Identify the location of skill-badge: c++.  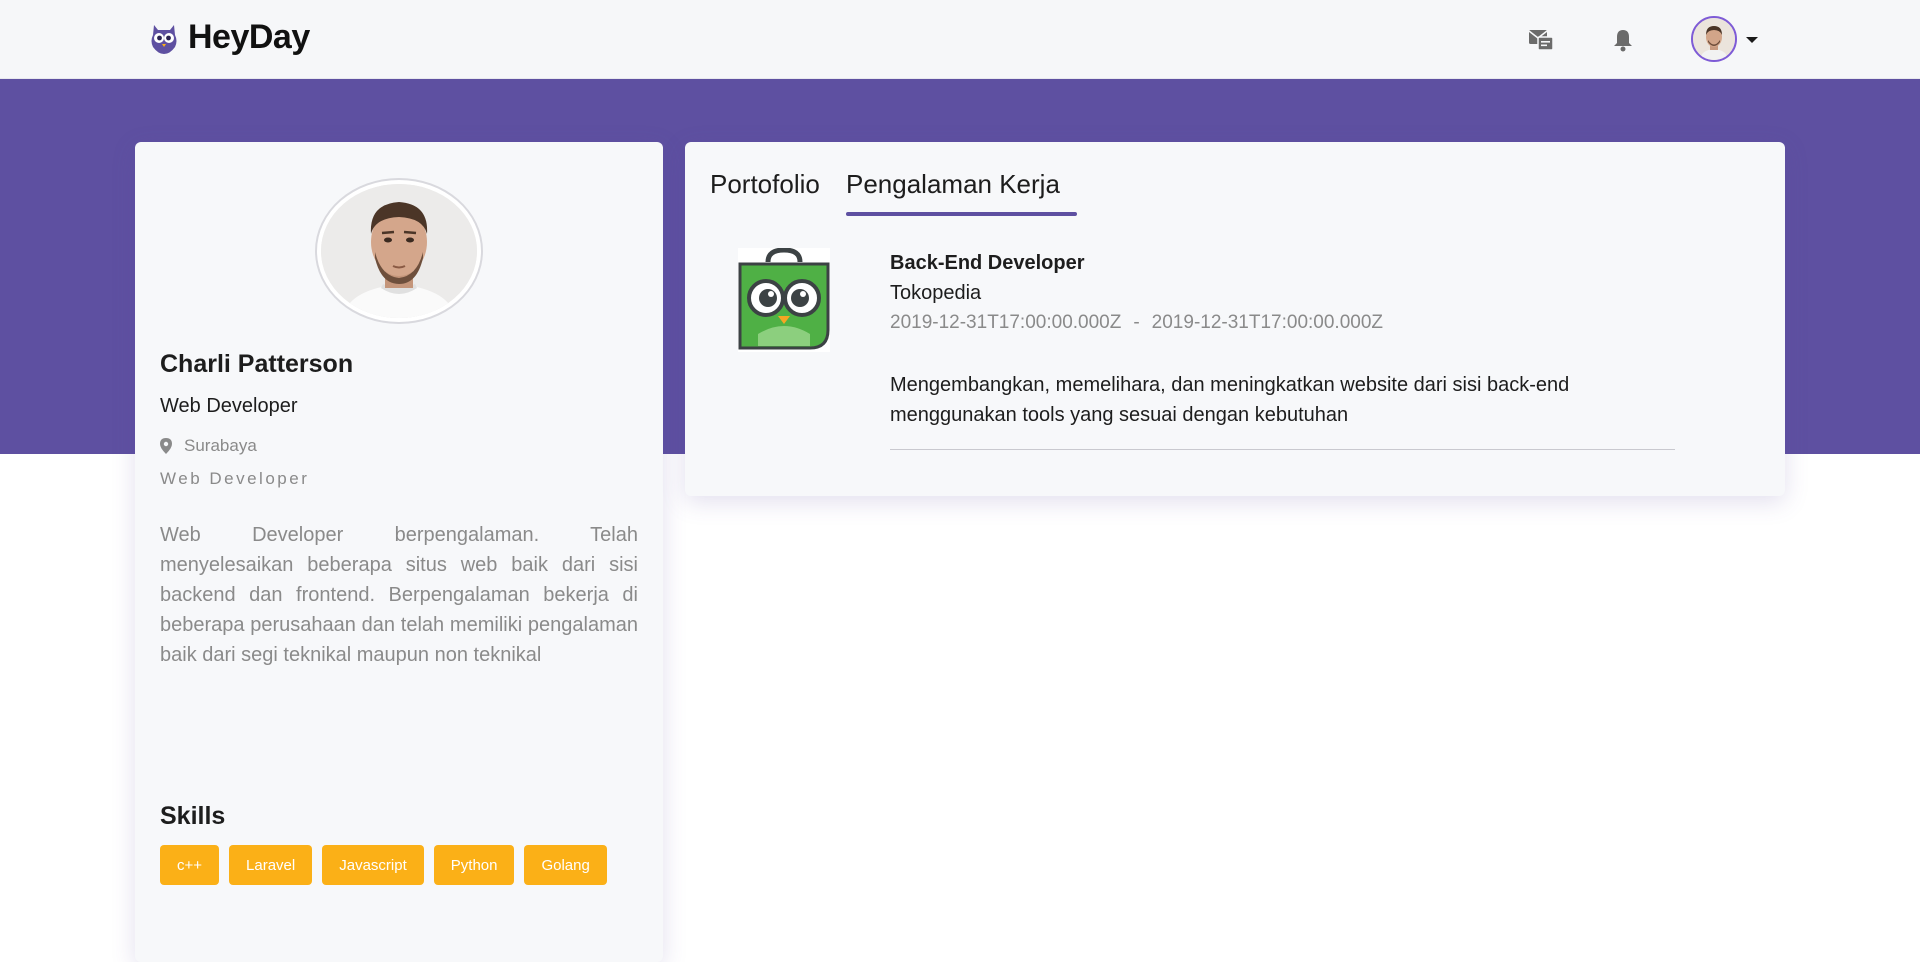
(190, 865).